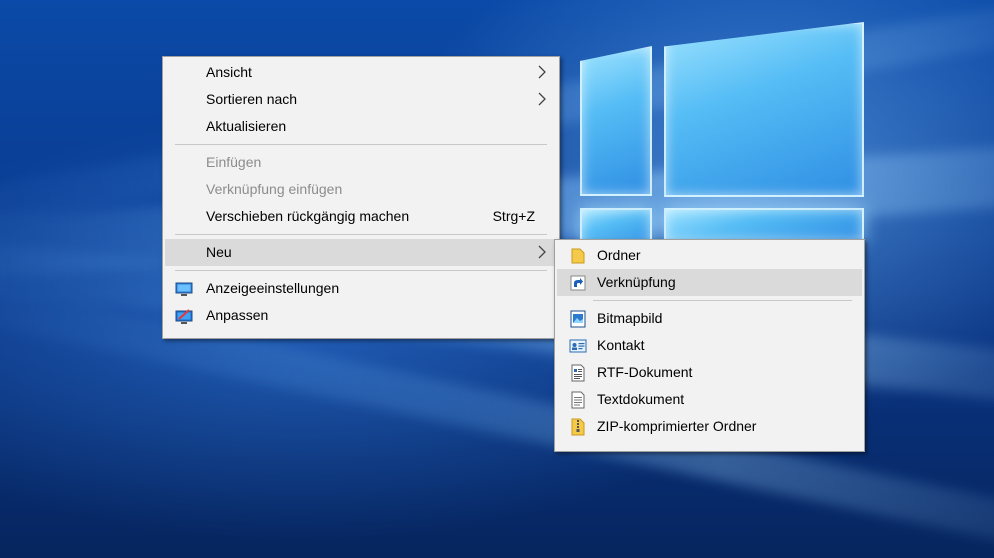 This screenshot has height=558, width=994. Describe the element at coordinates (252, 99) in the screenshot. I see `menu-item-label: Sortieren nach` at that location.